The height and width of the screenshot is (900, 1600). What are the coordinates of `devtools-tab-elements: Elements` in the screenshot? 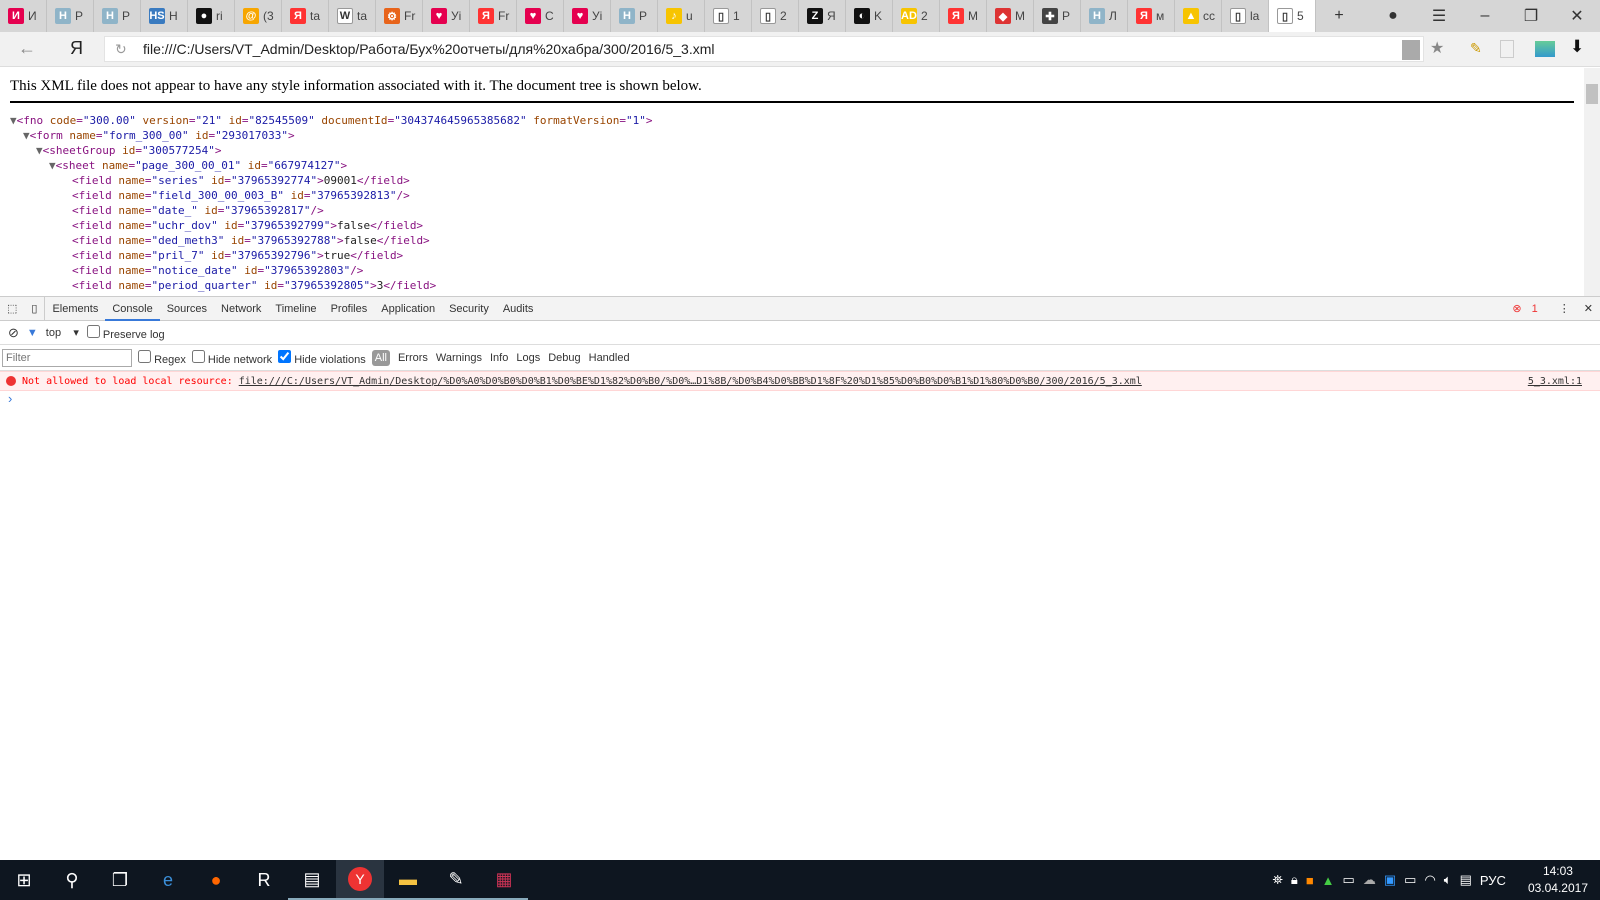 It's located at (75, 309).